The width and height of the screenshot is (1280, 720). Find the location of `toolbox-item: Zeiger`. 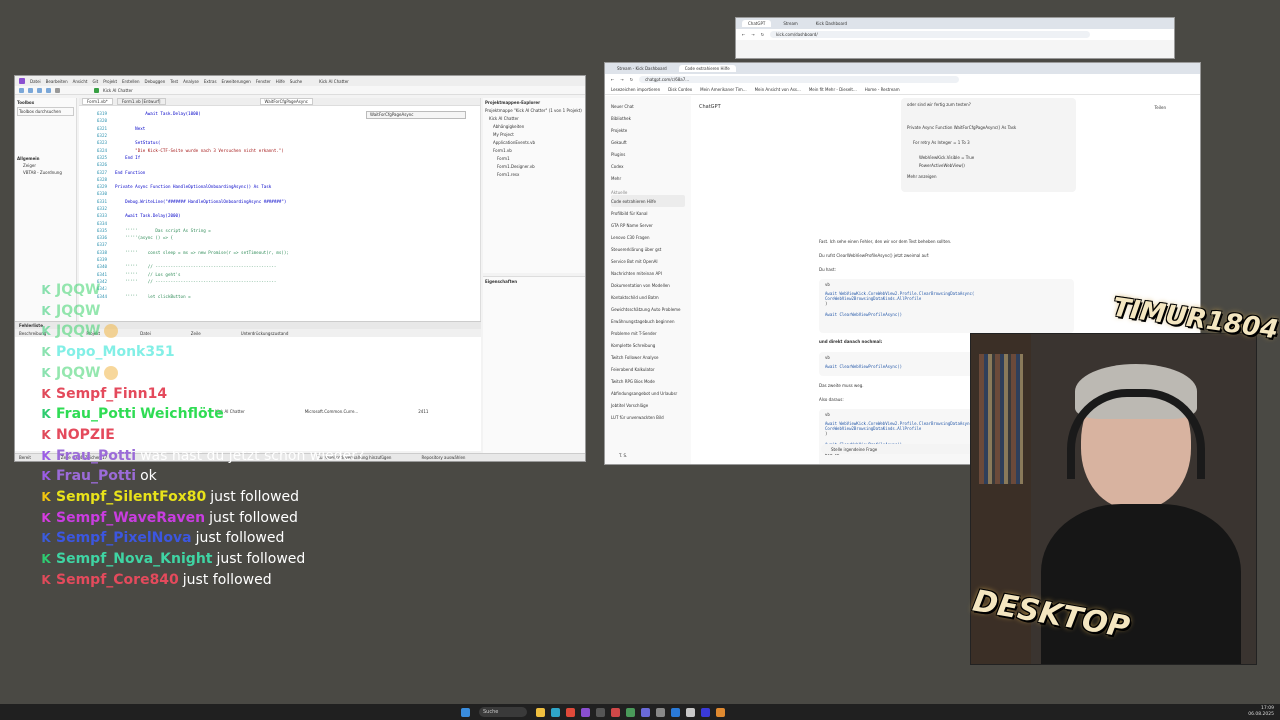

toolbox-item: Zeiger is located at coordinates (45, 165).